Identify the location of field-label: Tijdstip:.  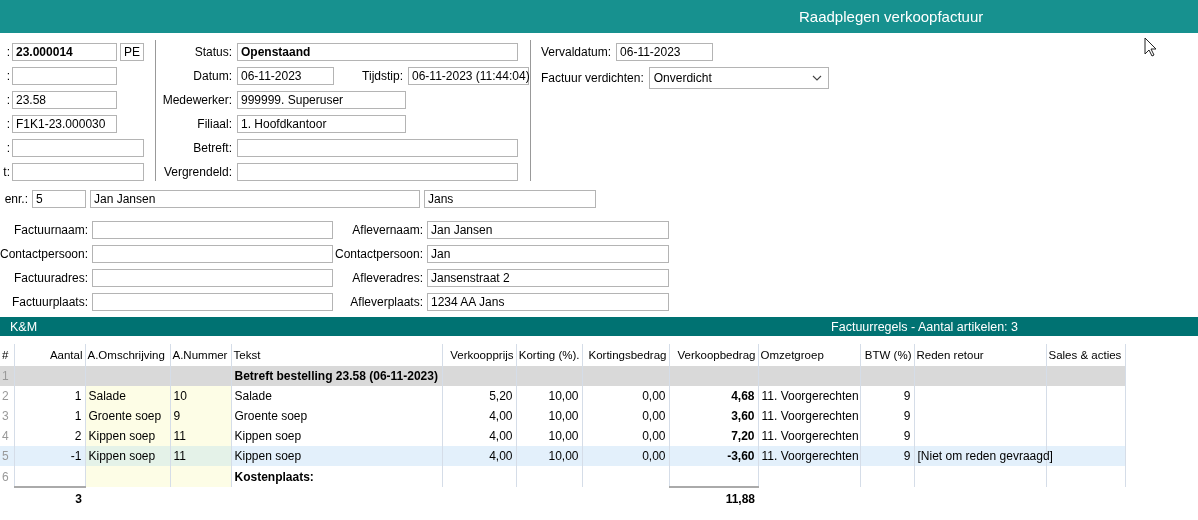
(382, 76).